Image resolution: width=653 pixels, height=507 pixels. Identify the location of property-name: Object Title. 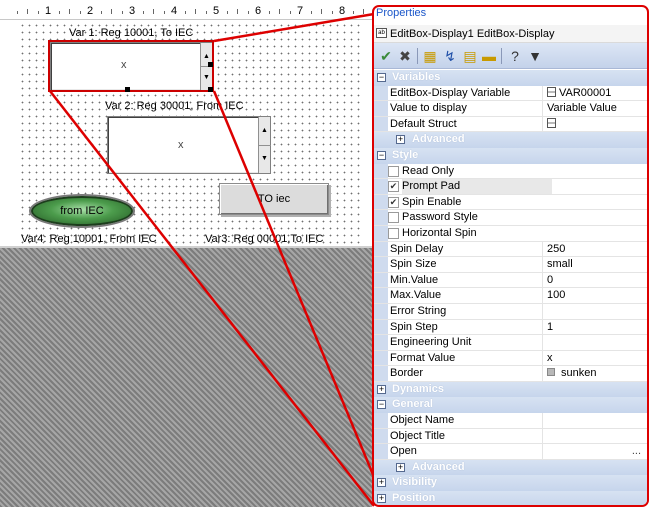
(418, 435).